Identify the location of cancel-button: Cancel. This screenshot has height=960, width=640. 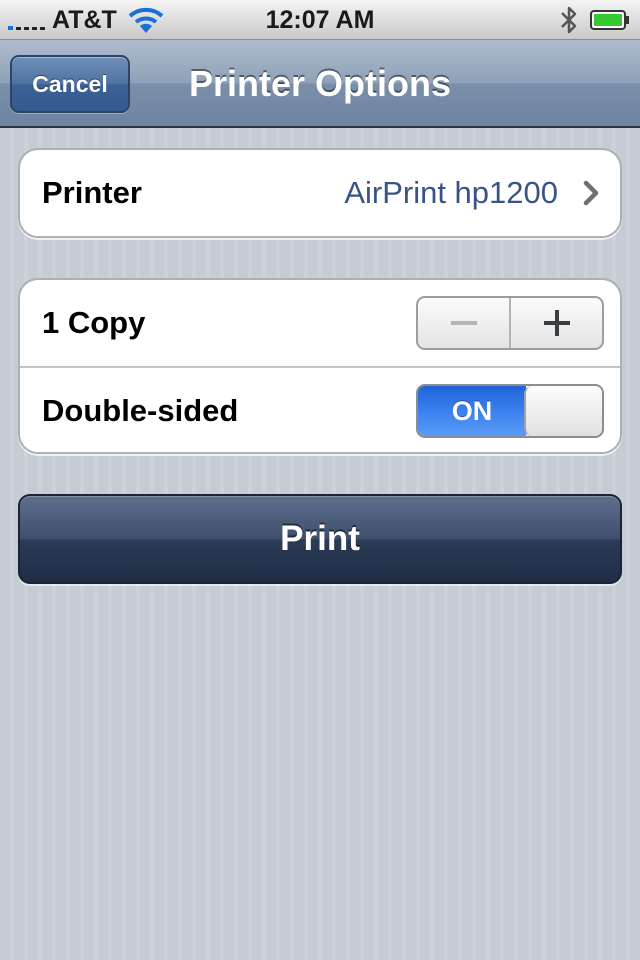
(70, 84).